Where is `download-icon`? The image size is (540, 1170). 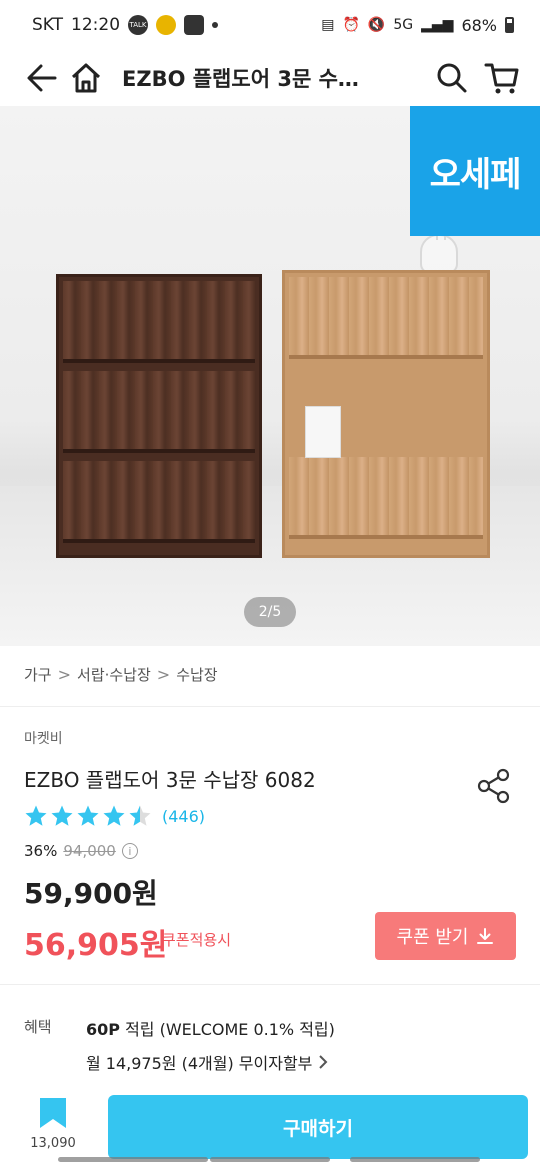
download-icon is located at coordinates (485, 936).